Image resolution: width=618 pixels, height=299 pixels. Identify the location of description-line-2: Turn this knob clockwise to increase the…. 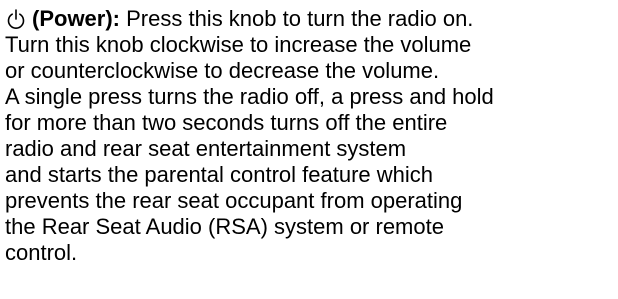
(238, 44).